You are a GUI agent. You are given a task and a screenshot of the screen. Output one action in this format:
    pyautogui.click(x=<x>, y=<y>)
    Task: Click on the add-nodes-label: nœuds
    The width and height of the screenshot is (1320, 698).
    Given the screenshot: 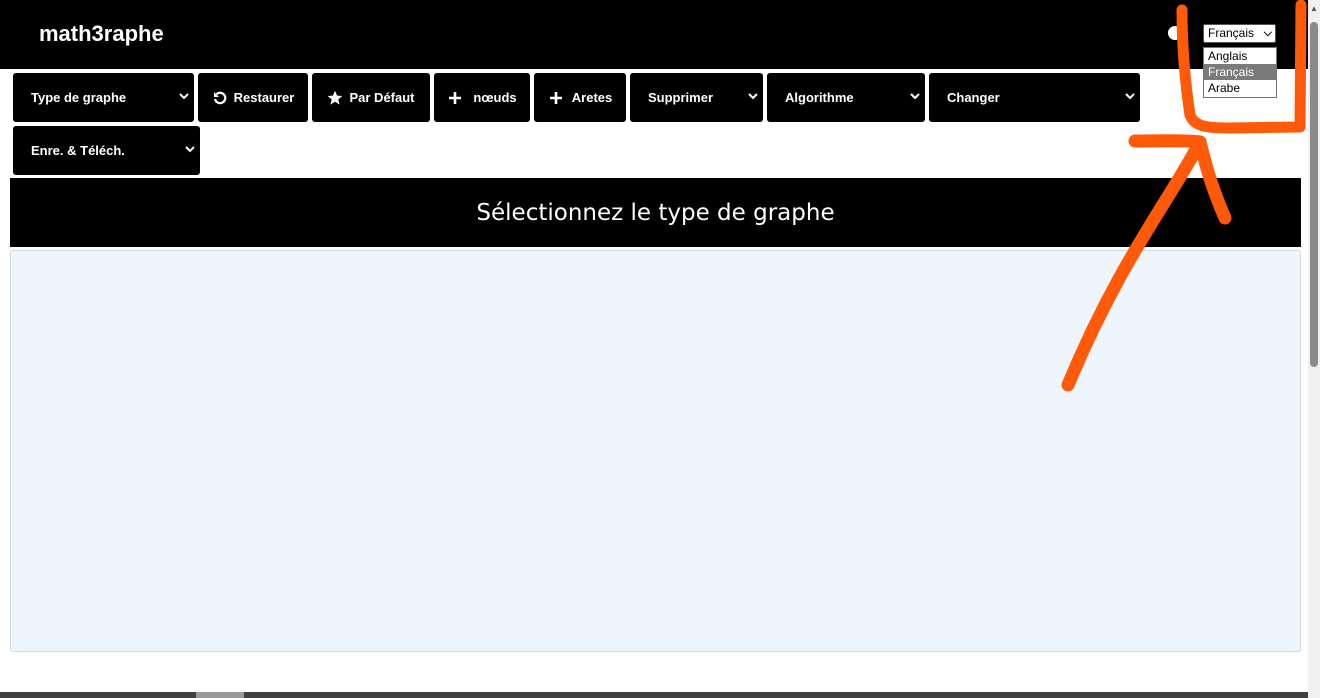 What is the action you would take?
    pyautogui.click(x=495, y=97)
    